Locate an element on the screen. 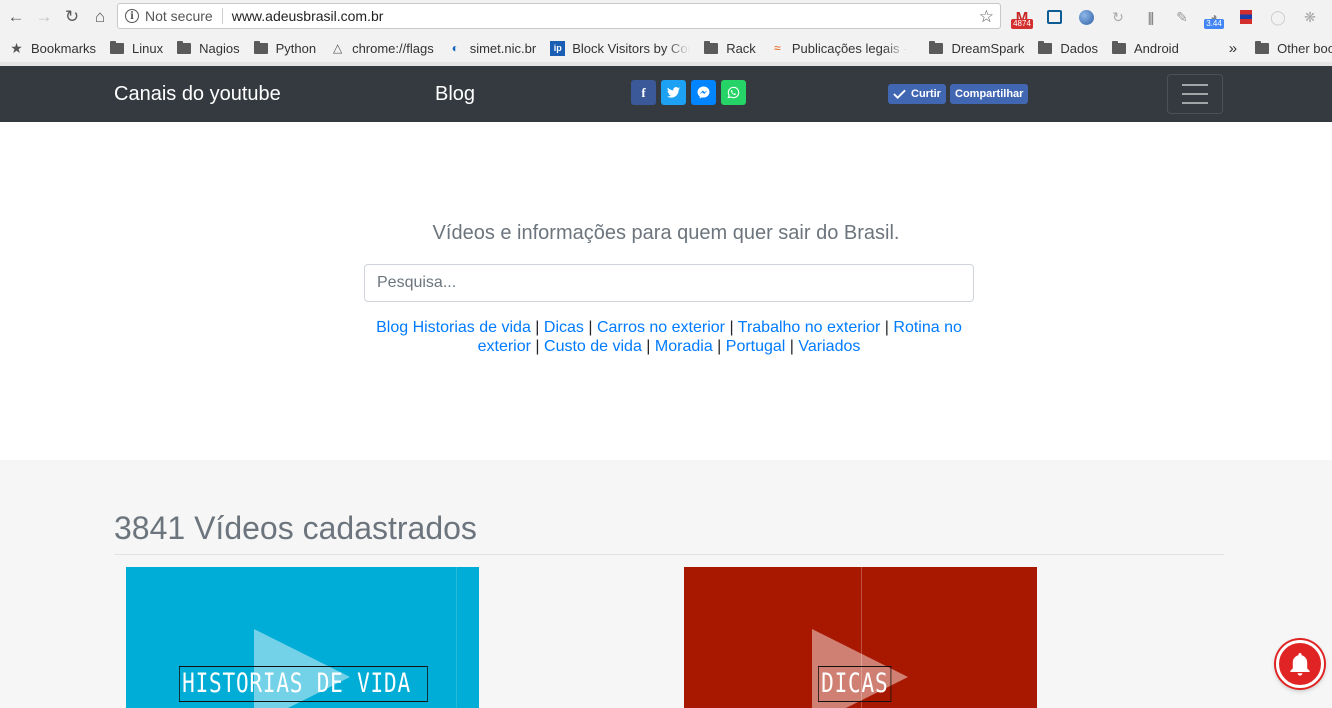 The image size is (1332, 708). flask-icon: △ is located at coordinates (337, 48).